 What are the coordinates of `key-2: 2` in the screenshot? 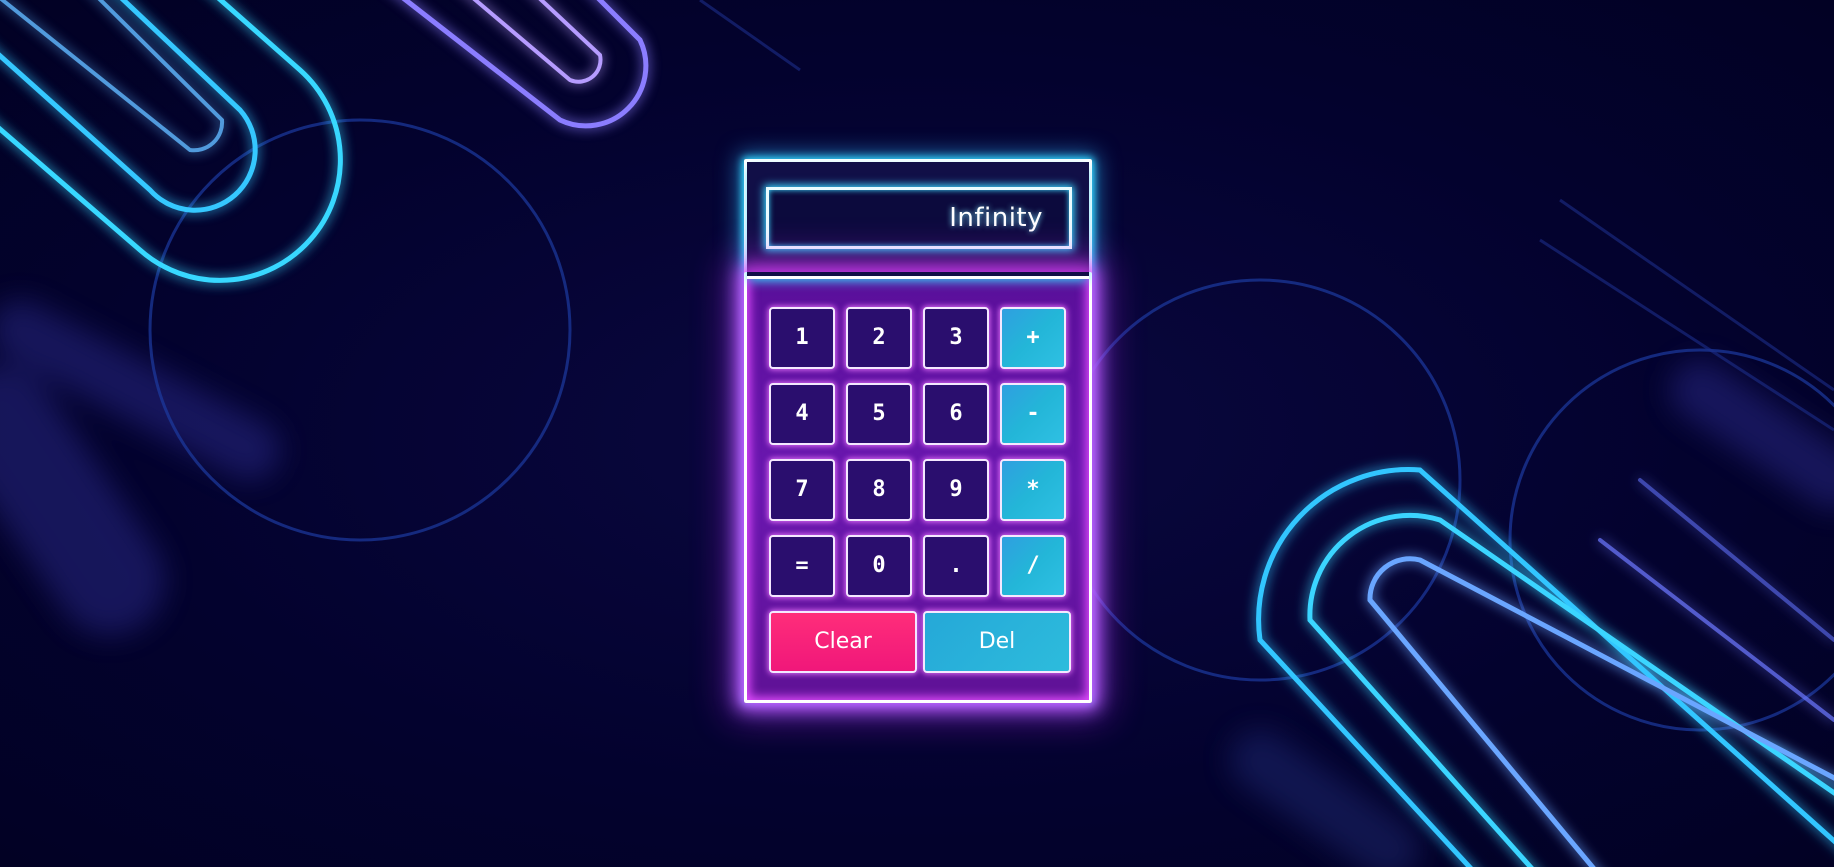 It's located at (879, 338).